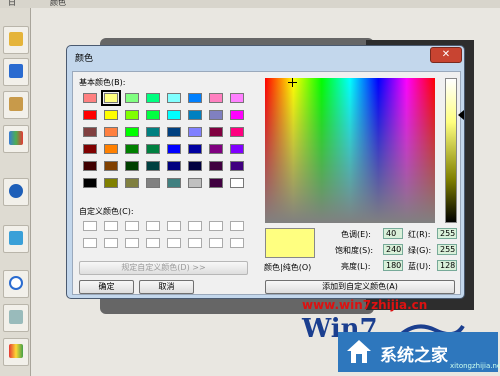 This screenshot has height=376, width=500. I want to click on toolbar-signal-button, so click(16, 192).